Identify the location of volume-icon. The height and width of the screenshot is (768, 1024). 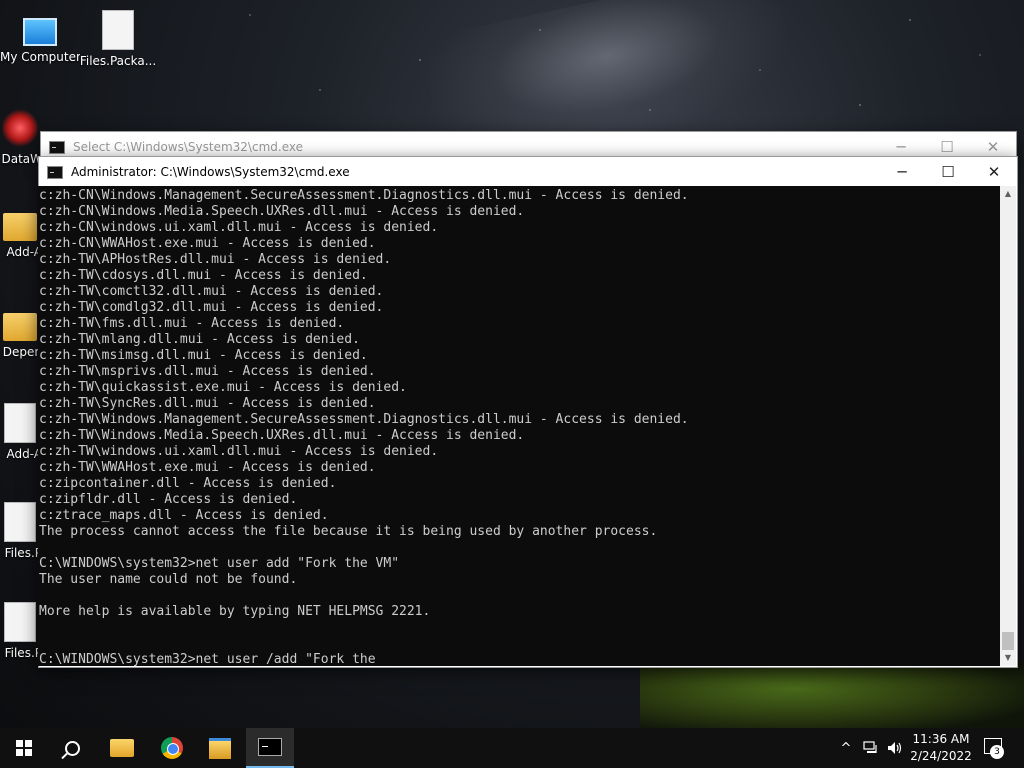
(895, 748).